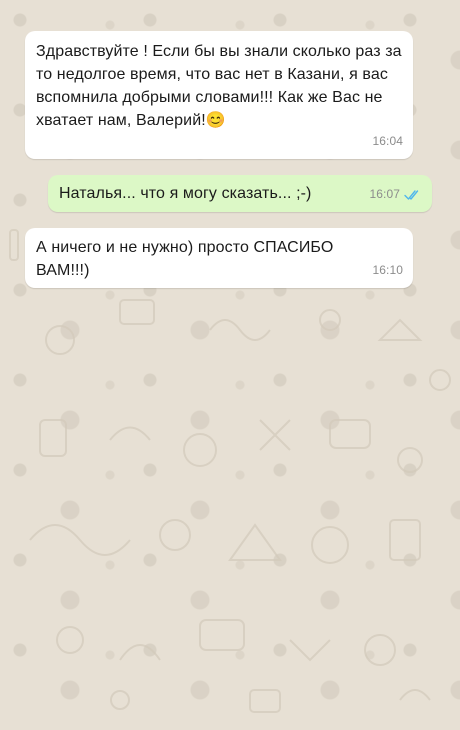  I want to click on message-time: 16:04, so click(387, 141).